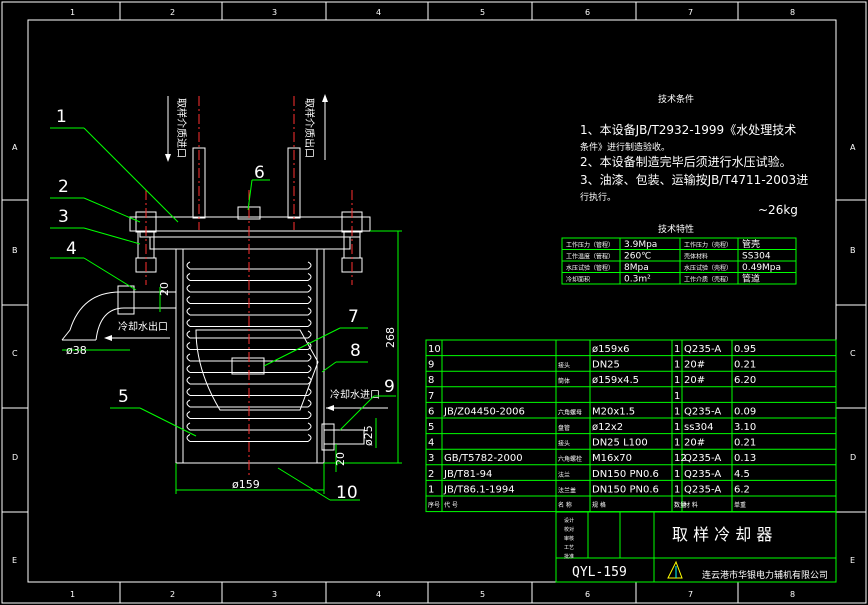 The height and width of the screenshot is (605, 868). I want to click on border-row-right: D, so click(853, 457).